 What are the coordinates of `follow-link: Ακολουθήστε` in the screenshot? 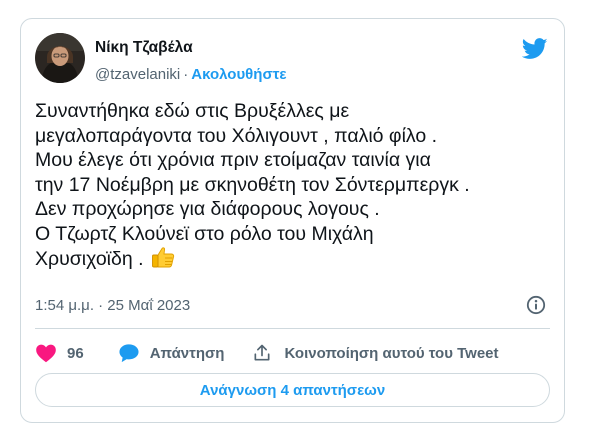 It's located at (238, 74).